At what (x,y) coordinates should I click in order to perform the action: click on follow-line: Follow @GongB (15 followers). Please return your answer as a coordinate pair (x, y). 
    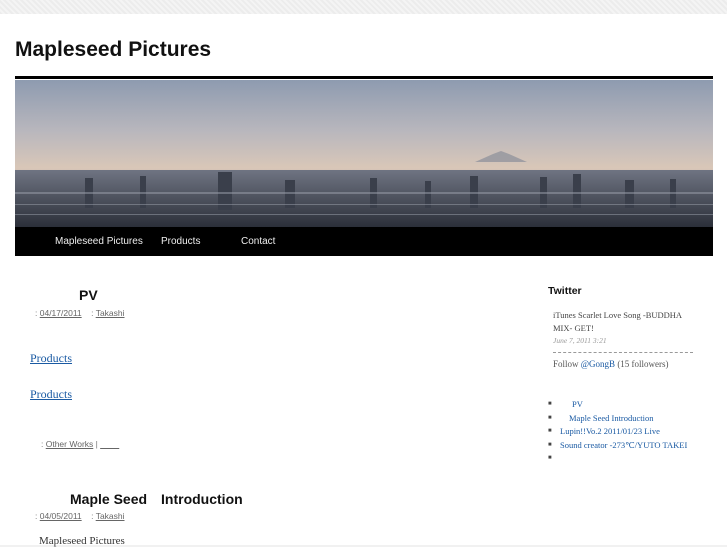
    Looking at the image, I should click on (611, 364).